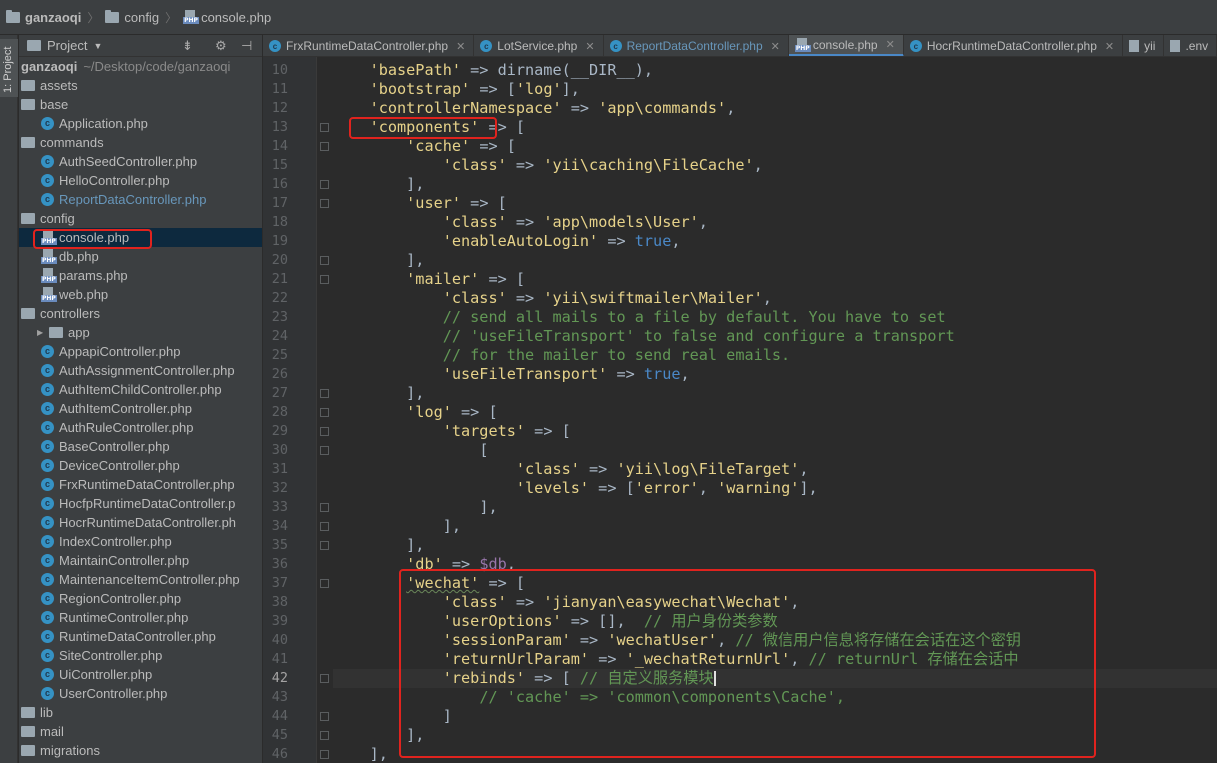  Describe the element at coordinates (140, 218) in the screenshot. I see `tree-folder: config` at that location.